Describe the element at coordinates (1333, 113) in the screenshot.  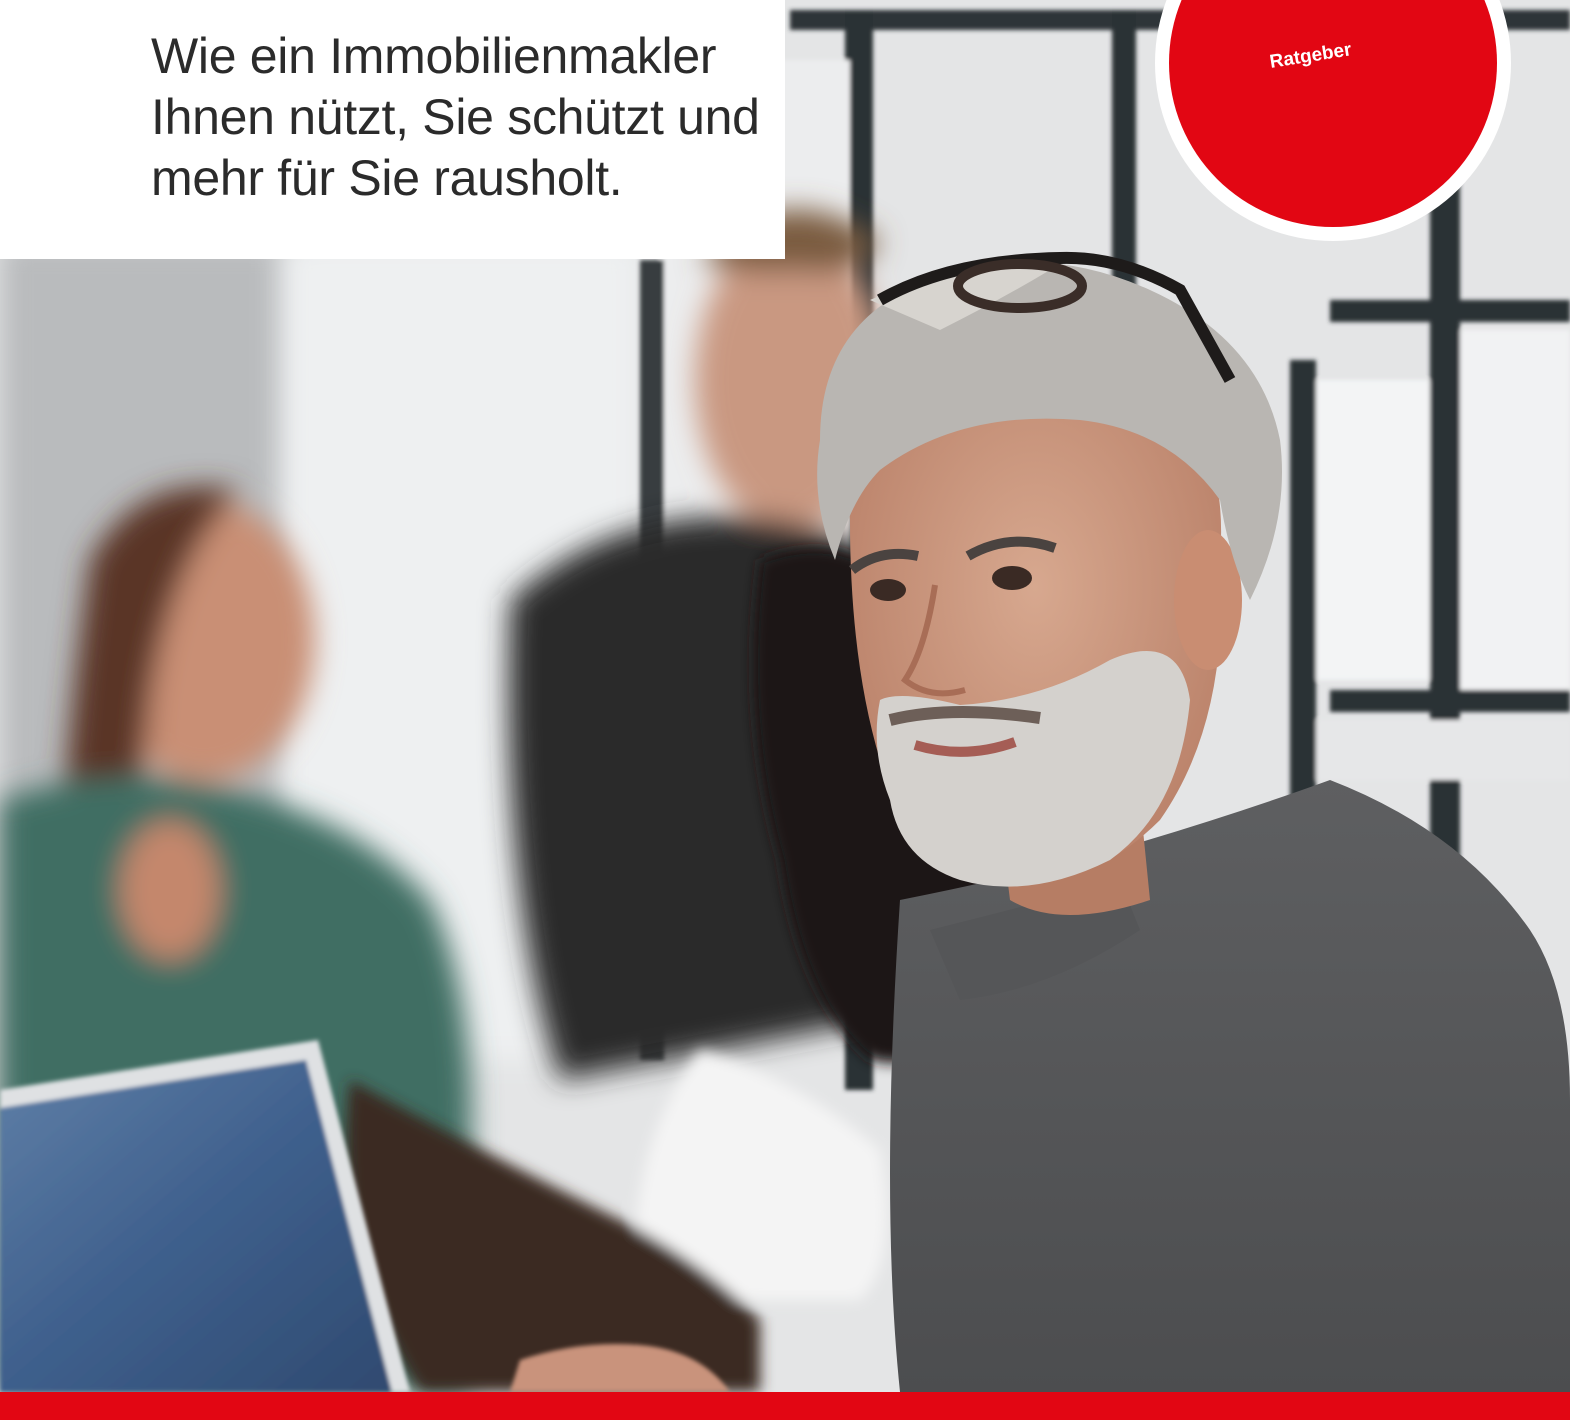
I see `ratgeber-badge` at that location.